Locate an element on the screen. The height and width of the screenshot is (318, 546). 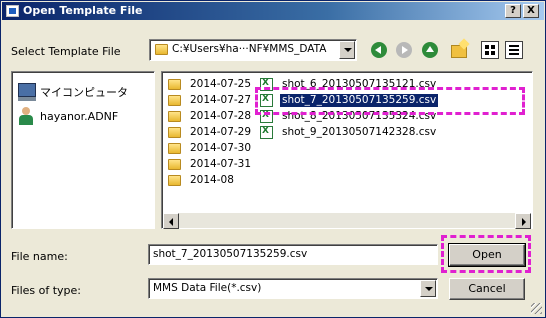
filename-label: File name: is located at coordinates (39, 256).